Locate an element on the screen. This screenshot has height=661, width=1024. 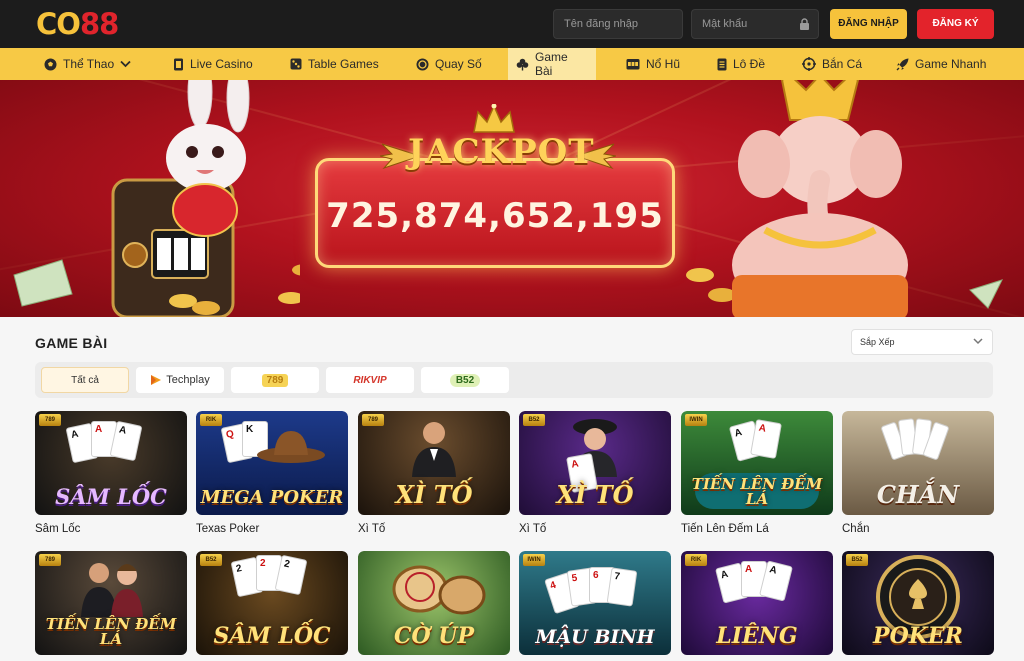
username-input: Tên đăng nhập is located at coordinates (618, 24).